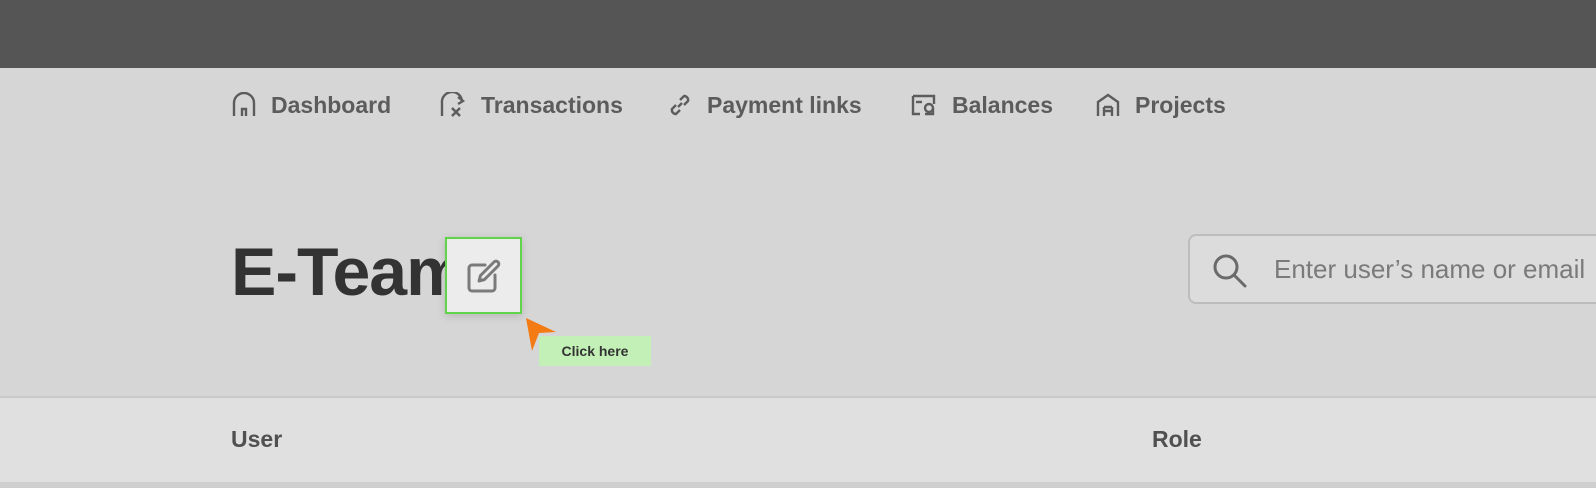  What do you see at coordinates (1435, 269) in the screenshot?
I see `search-input` at bounding box center [1435, 269].